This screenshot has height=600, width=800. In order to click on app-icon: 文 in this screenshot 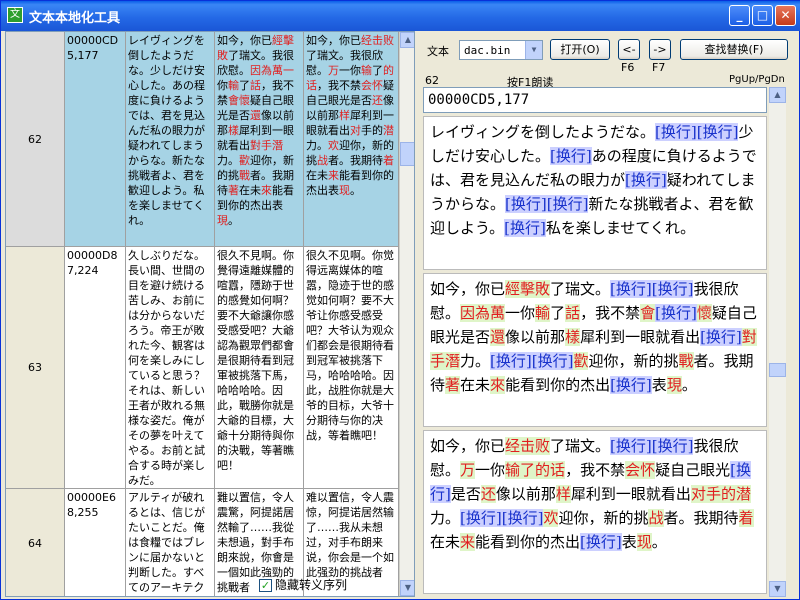, I will do `click(15, 15)`.